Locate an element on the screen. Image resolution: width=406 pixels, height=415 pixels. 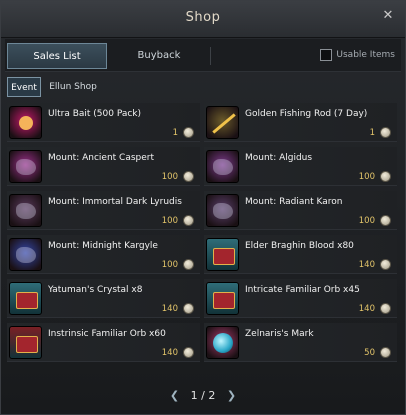
next-page-icon: ❯ is located at coordinates (231, 395).